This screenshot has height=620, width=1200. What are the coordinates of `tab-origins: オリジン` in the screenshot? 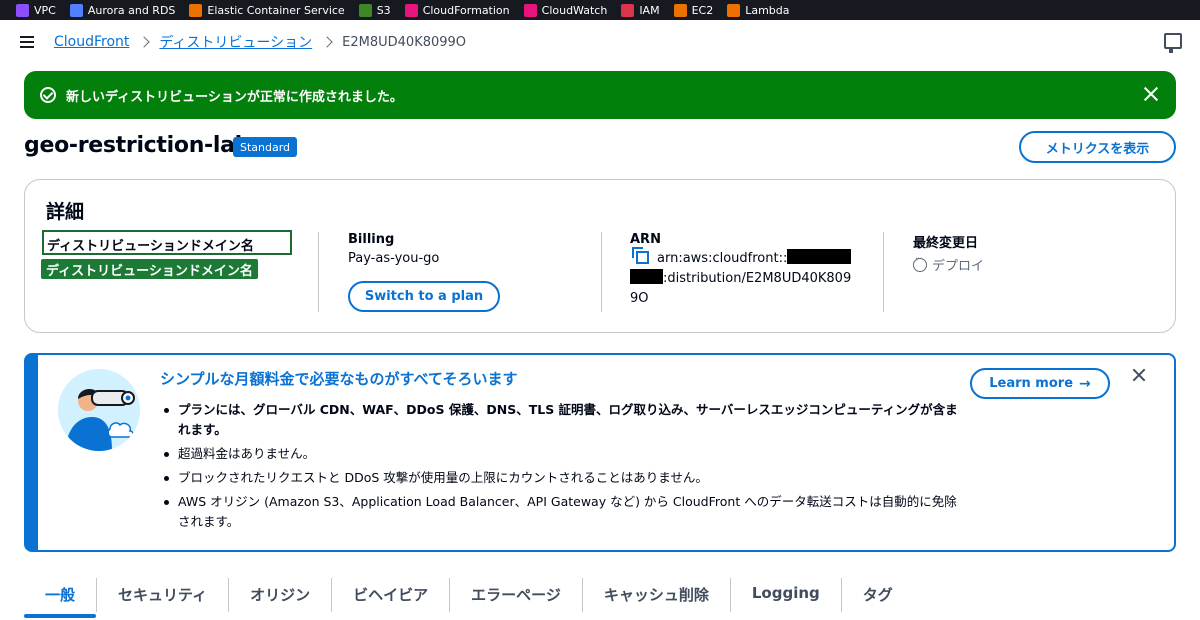 It's located at (281, 595).